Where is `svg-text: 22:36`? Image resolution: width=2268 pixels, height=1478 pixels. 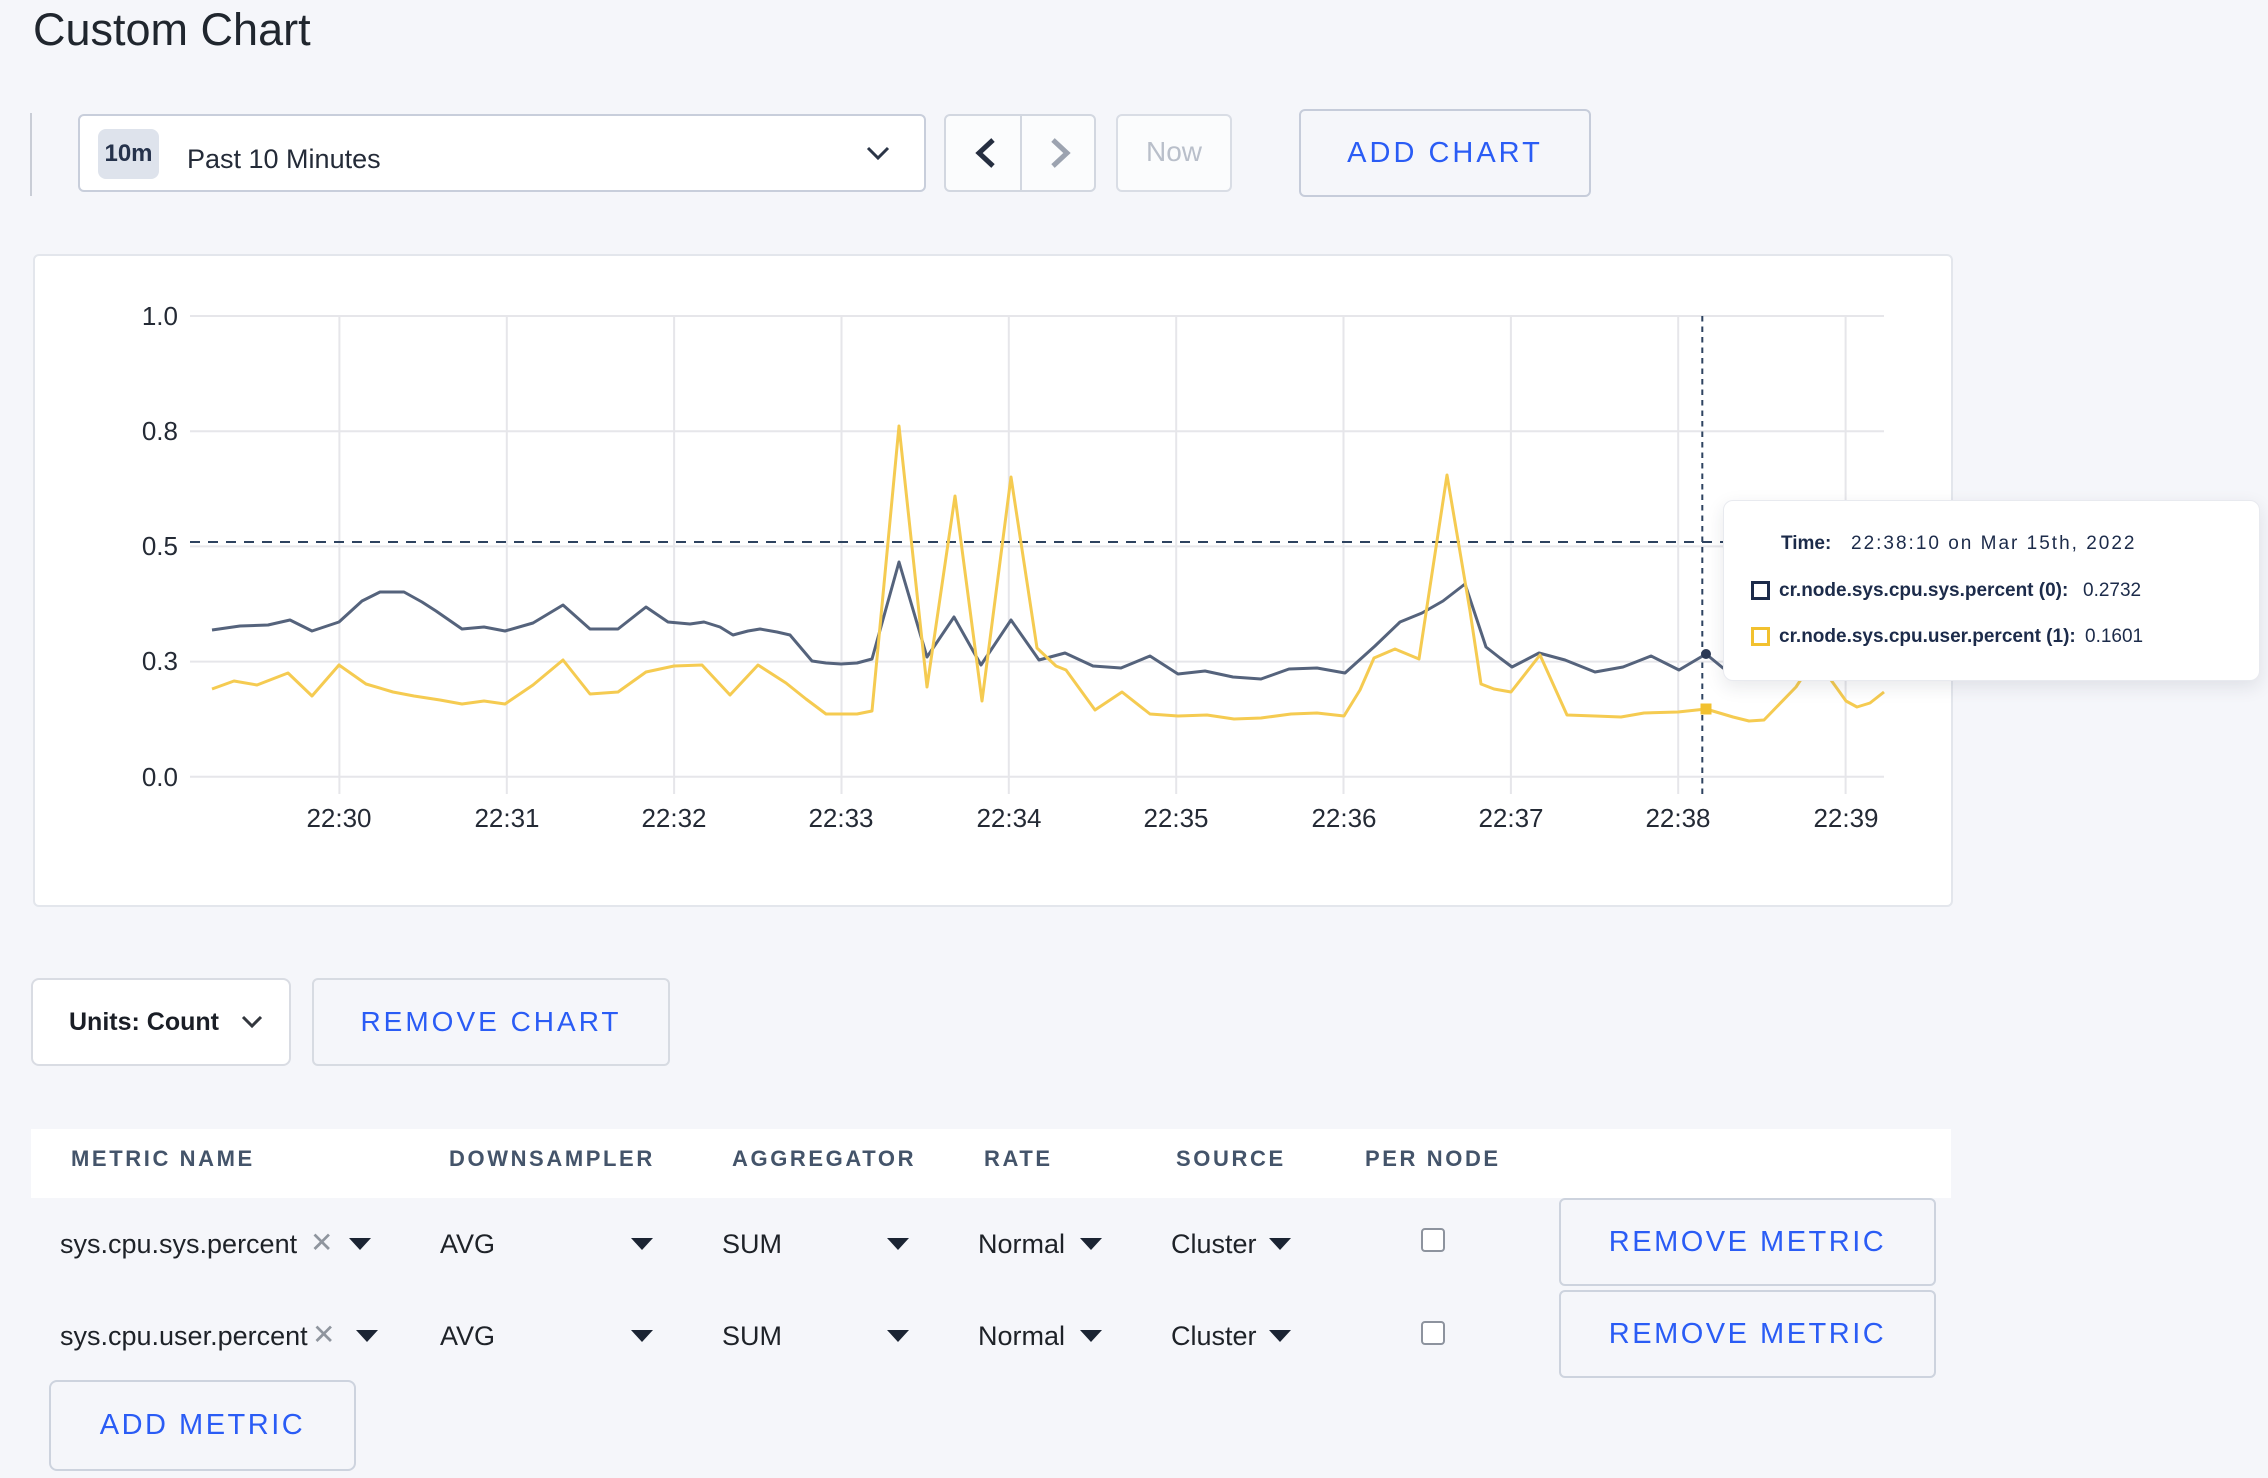 svg-text: 22:36 is located at coordinates (1343, 818).